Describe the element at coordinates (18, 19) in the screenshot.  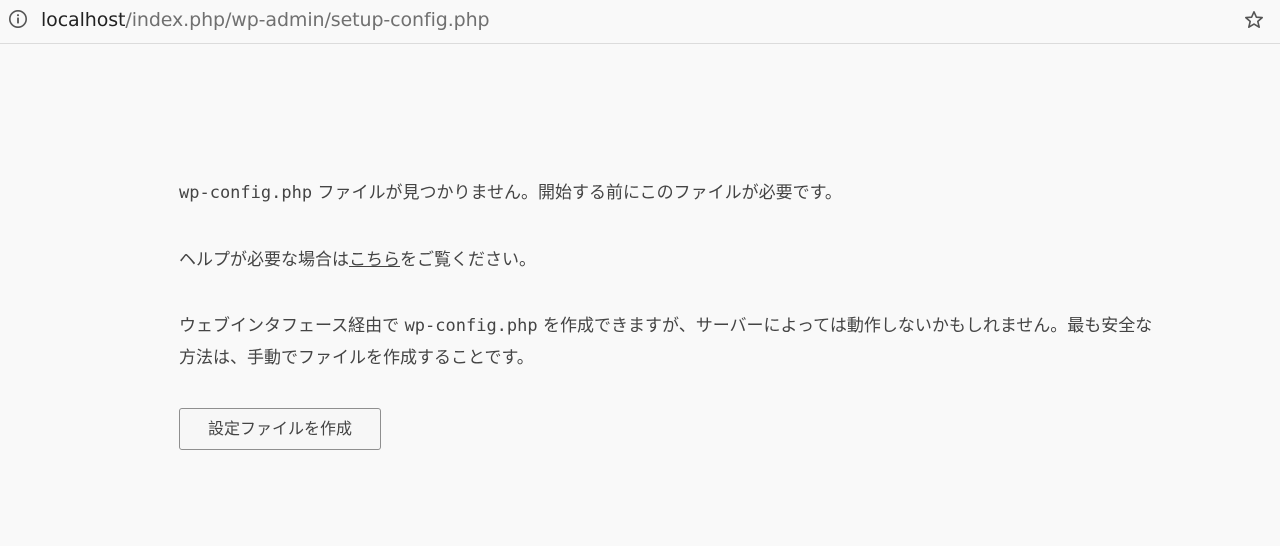
I see `info-icon` at that location.